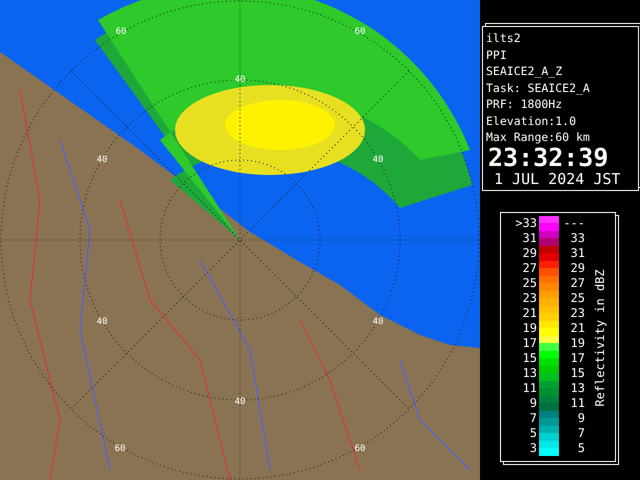 This screenshot has height=480, width=640. What do you see at coordinates (600, 337) in the screenshot?
I see `legend-title: Reflectivity in dBZ` at bounding box center [600, 337].